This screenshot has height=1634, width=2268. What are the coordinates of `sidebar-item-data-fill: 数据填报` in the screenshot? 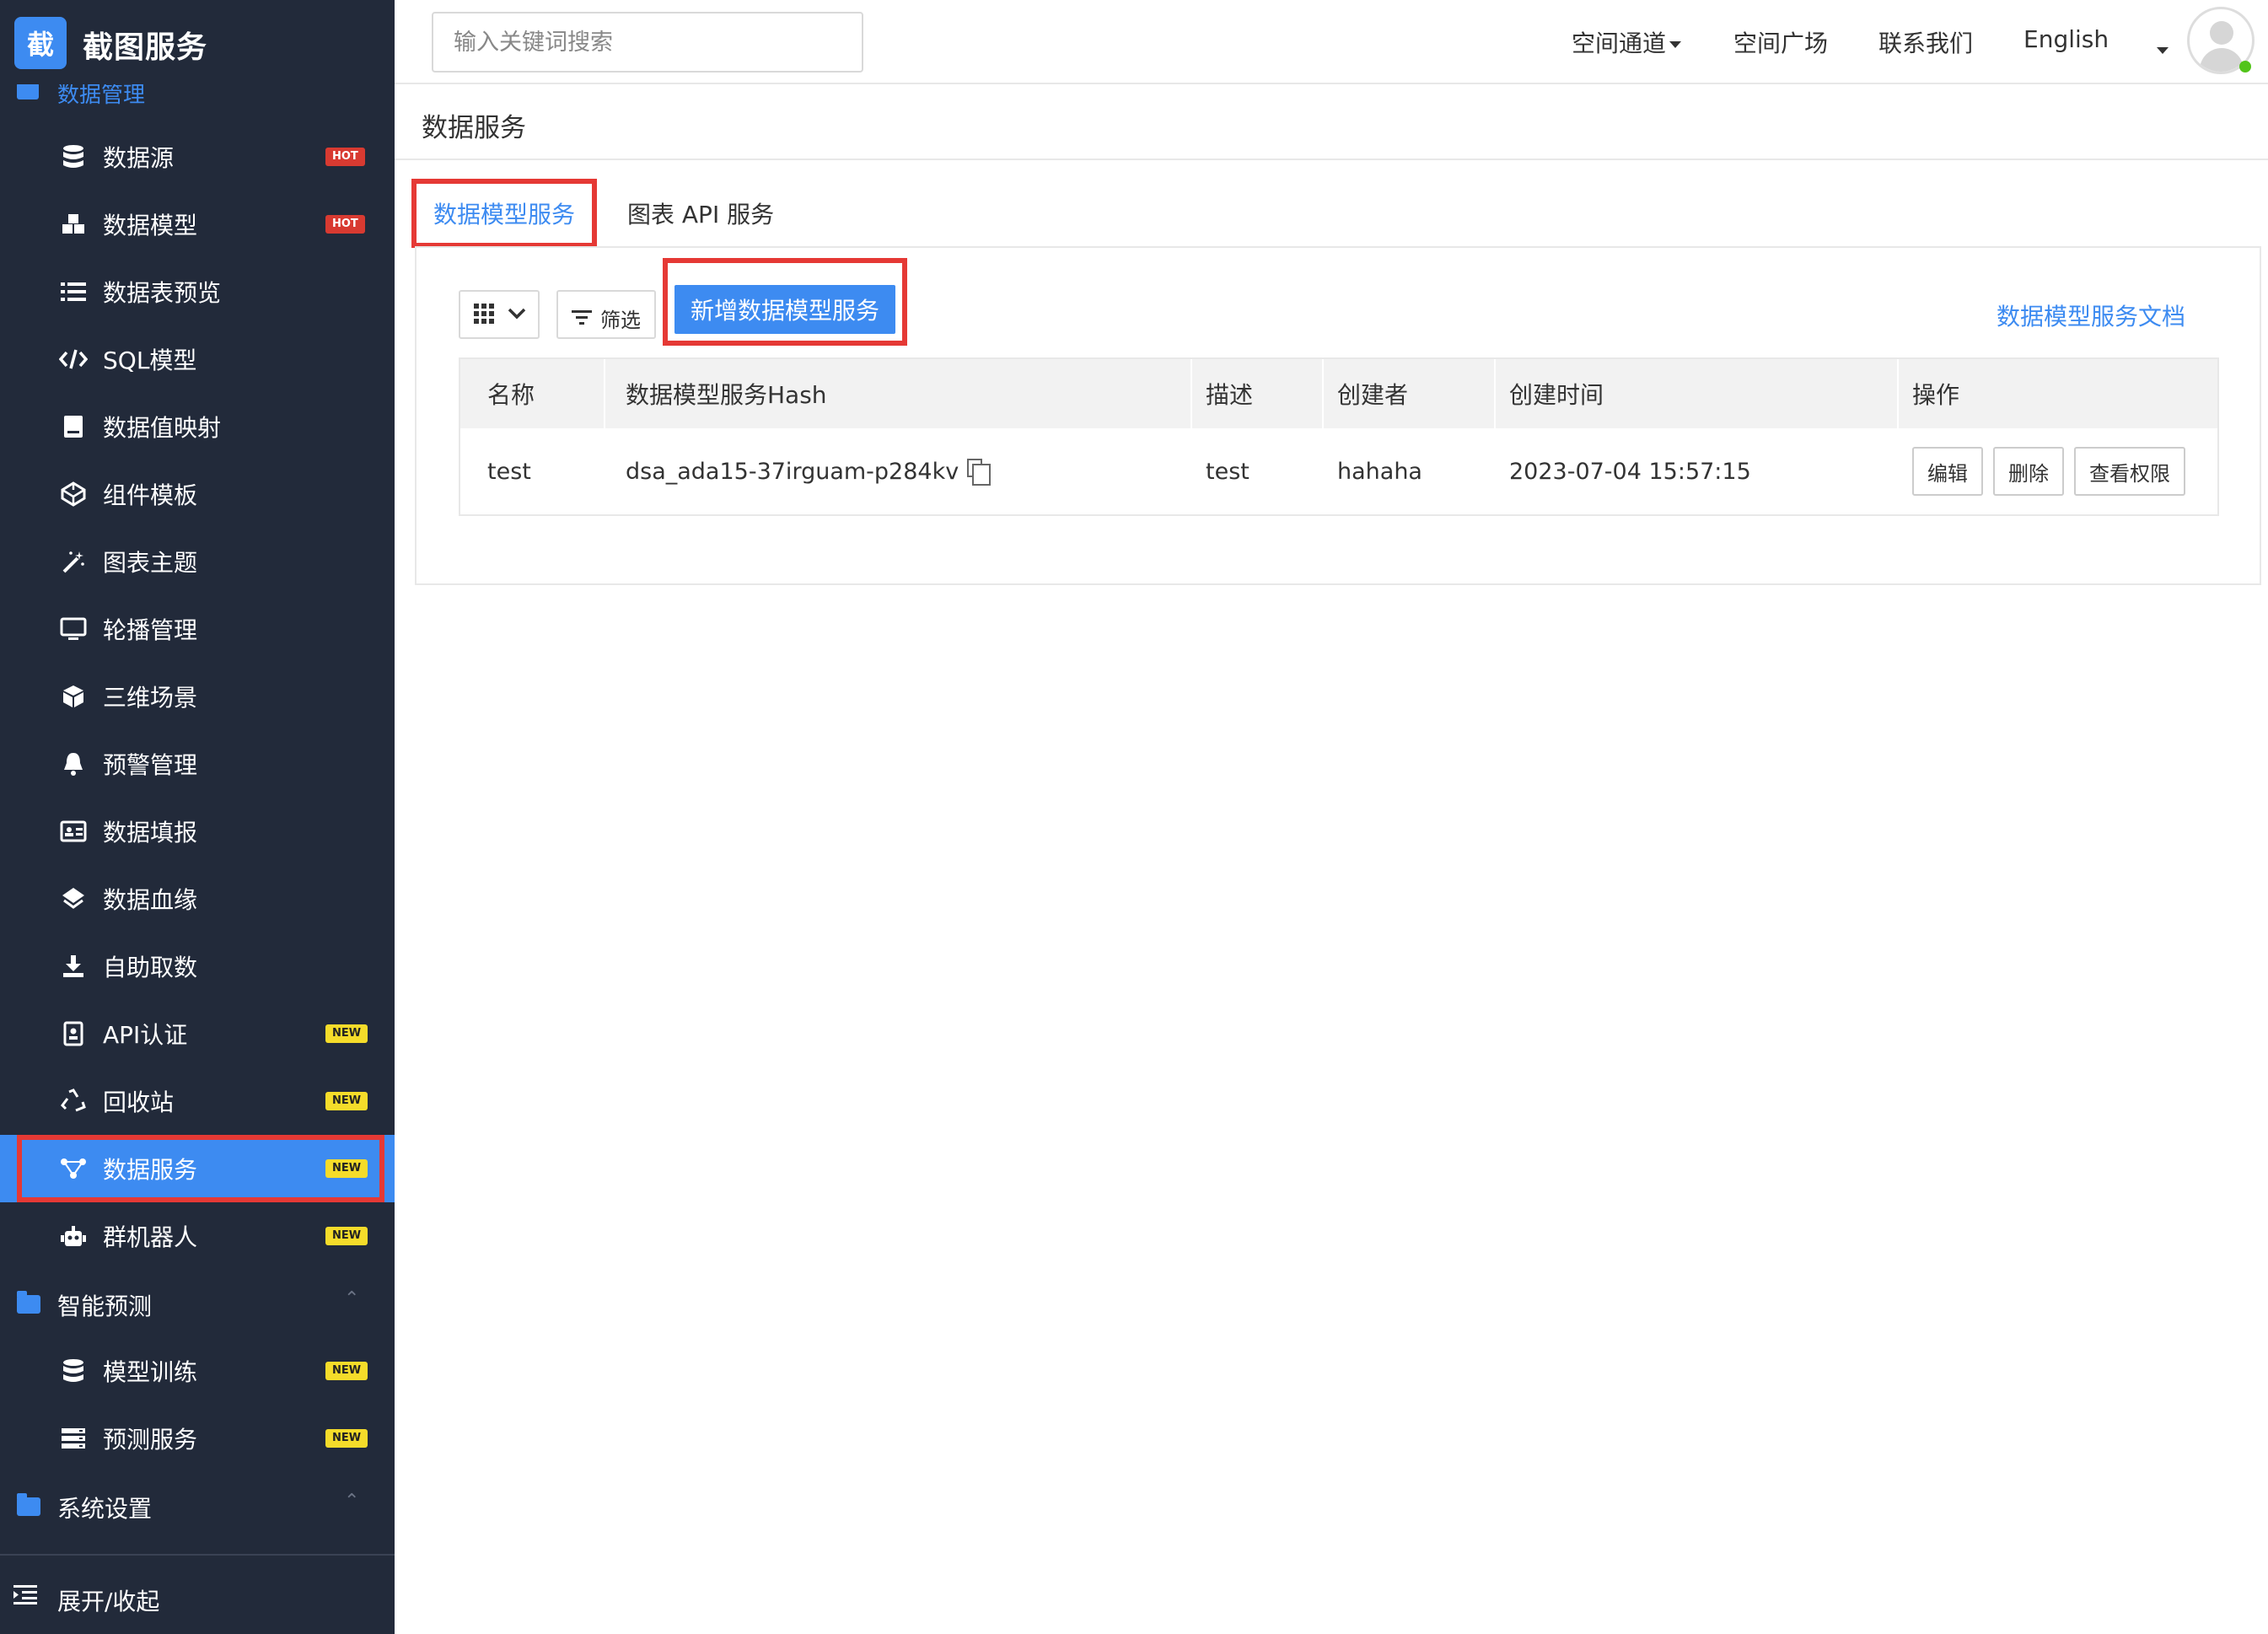 It's located at (197, 832).